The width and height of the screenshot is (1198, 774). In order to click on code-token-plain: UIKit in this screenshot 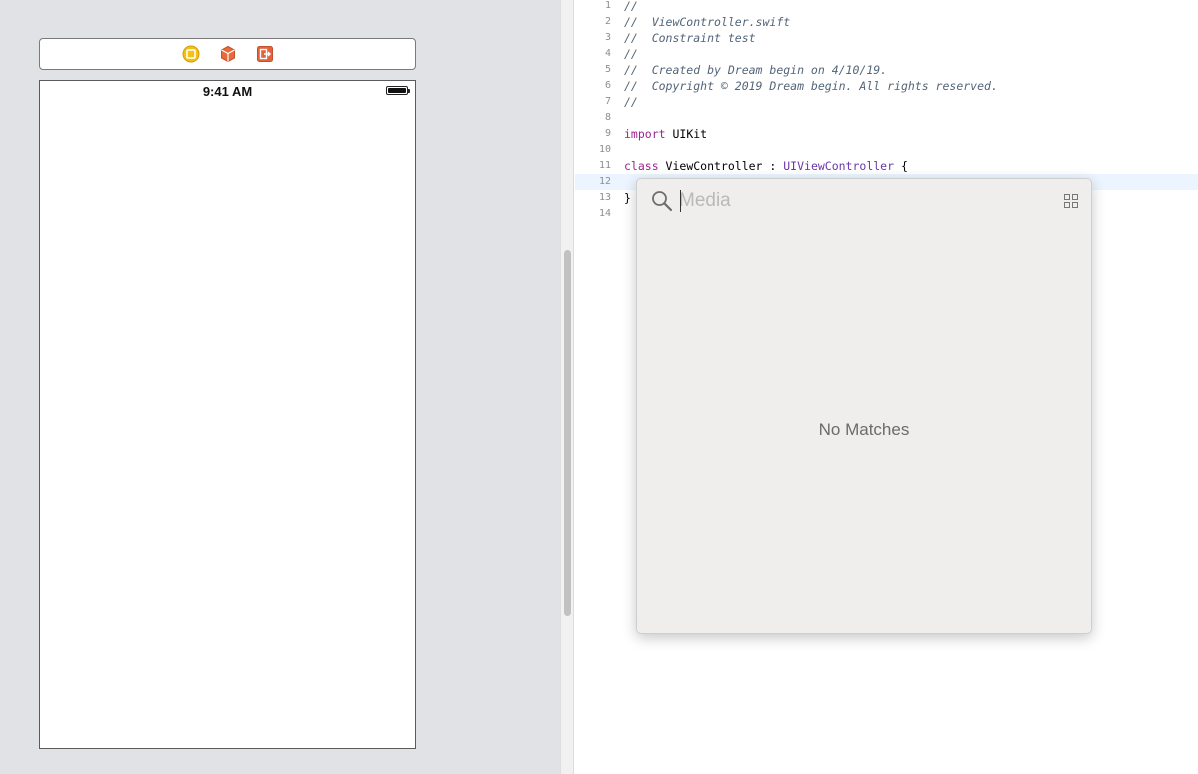, I will do `click(686, 134)`.